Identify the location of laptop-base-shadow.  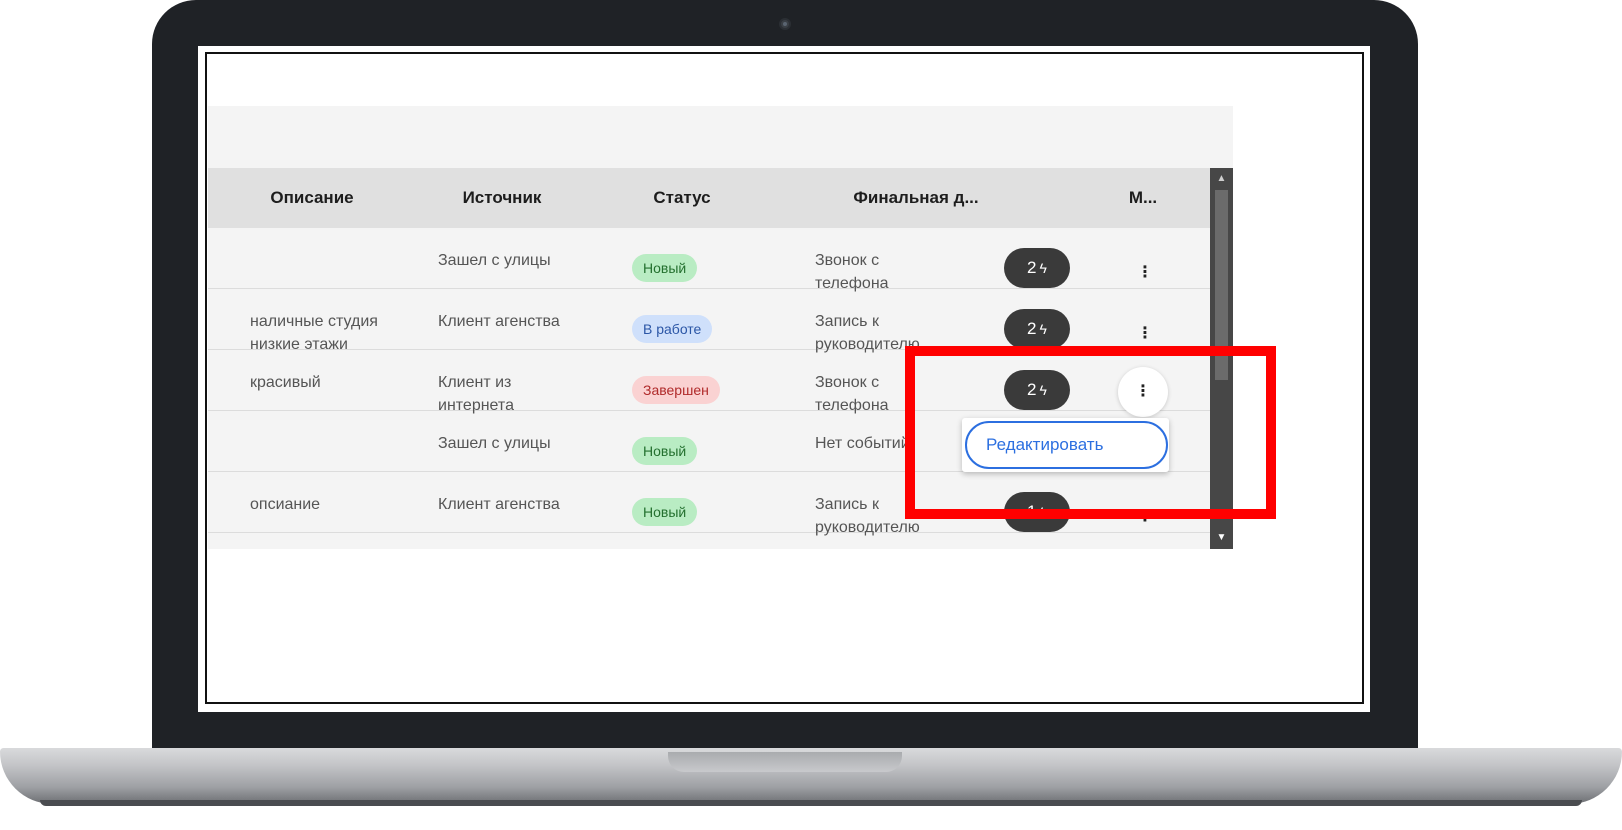
(811, 803).